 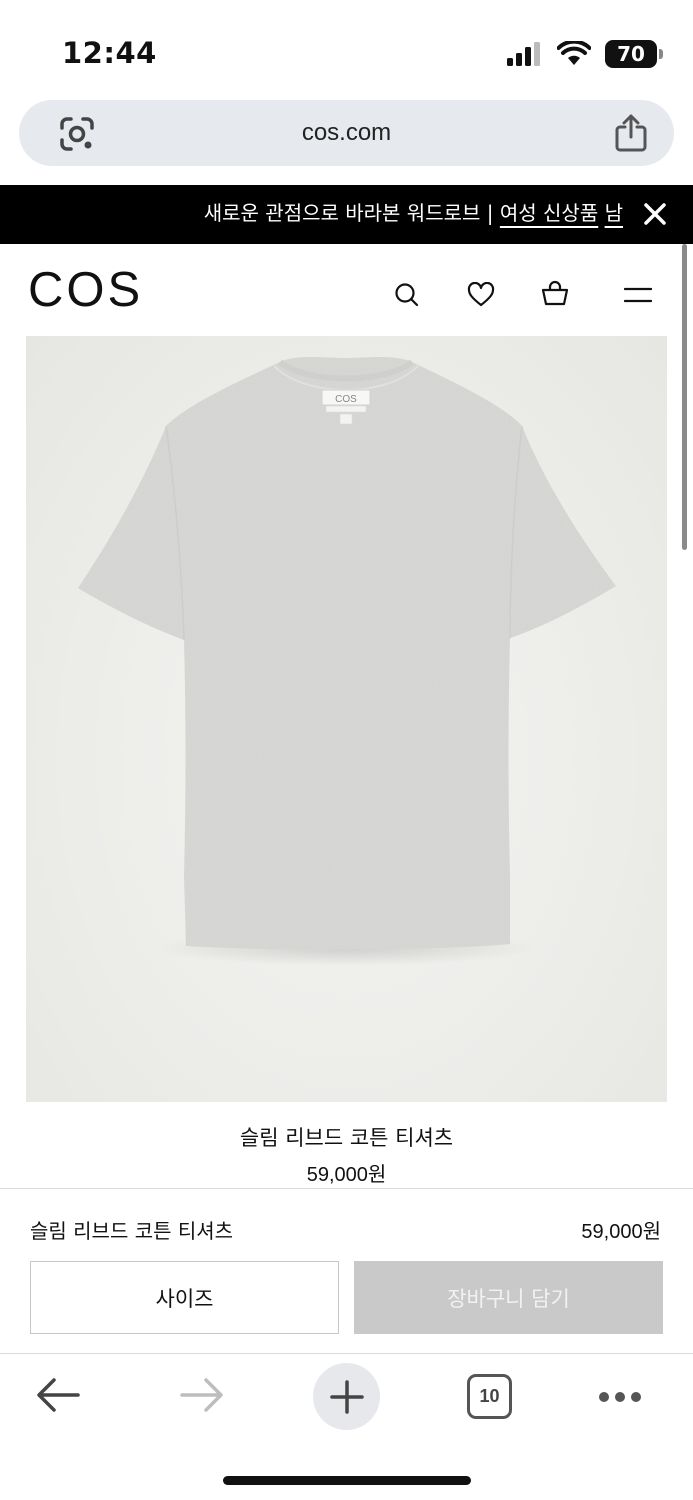 What do you see at coordinates (549, 213) in the screenshot?
I see `banner-link-women-new: 여성 신상품` at bounding box center [549, 213].